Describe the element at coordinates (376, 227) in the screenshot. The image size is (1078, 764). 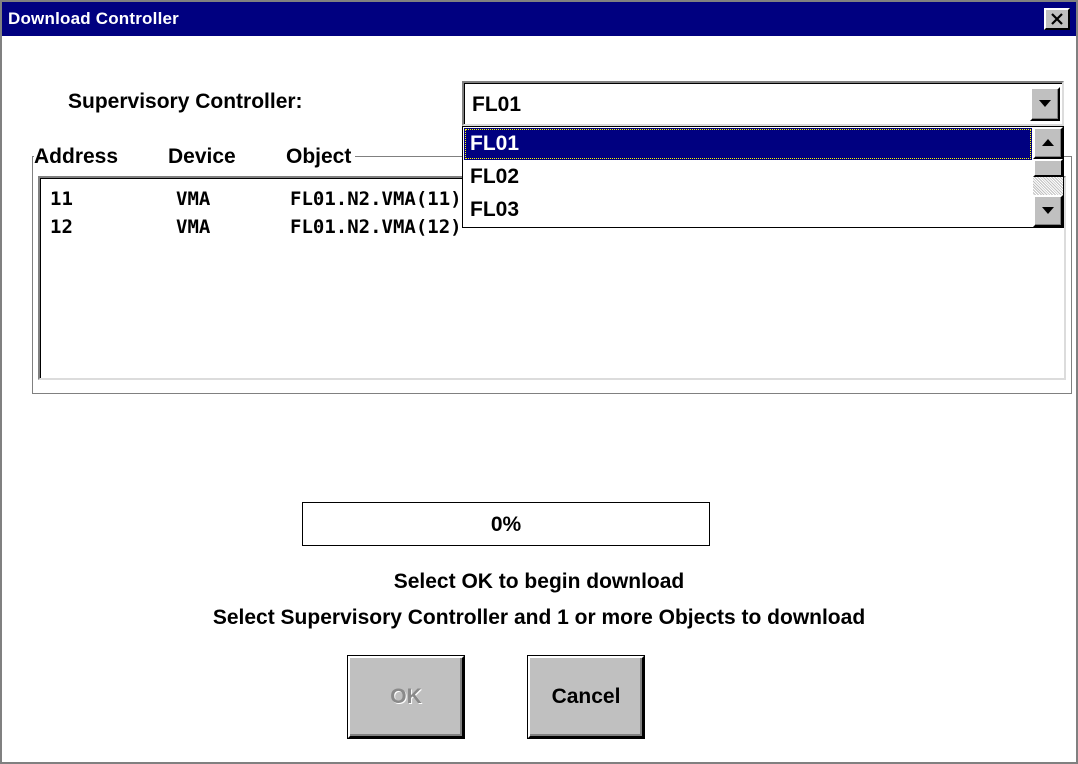
I see `row-object: FL01.N2.VMA(12)` at that location.